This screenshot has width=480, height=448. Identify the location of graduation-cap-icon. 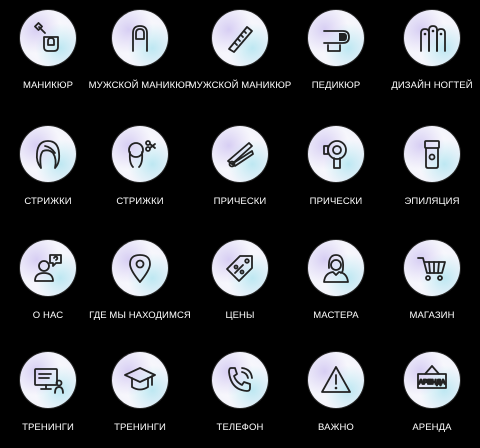
(140, 379).